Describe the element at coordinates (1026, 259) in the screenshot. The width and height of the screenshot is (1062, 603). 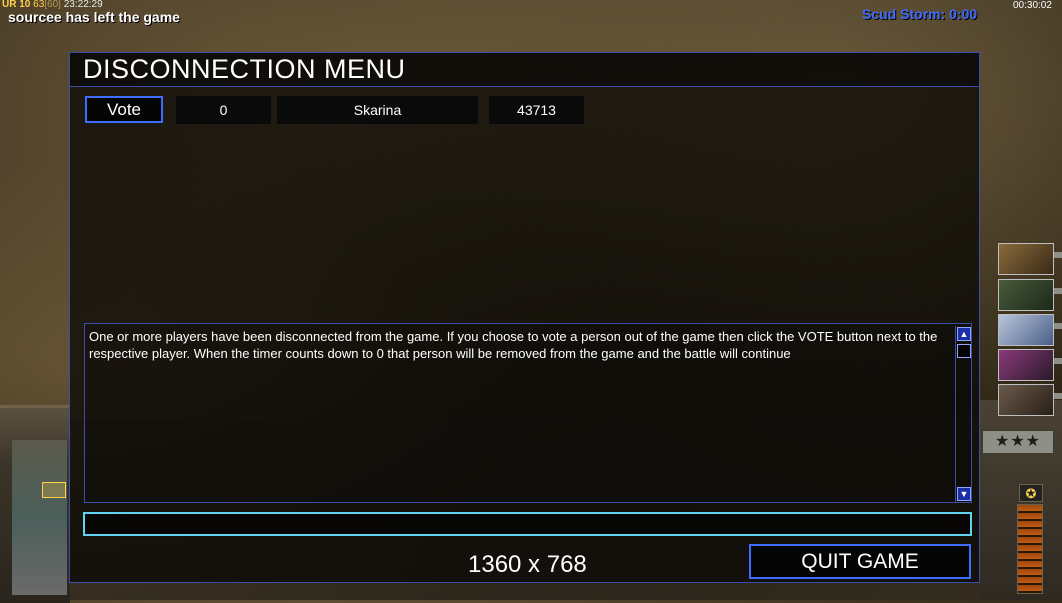
I see `build-tab-structures-icon` at that location.